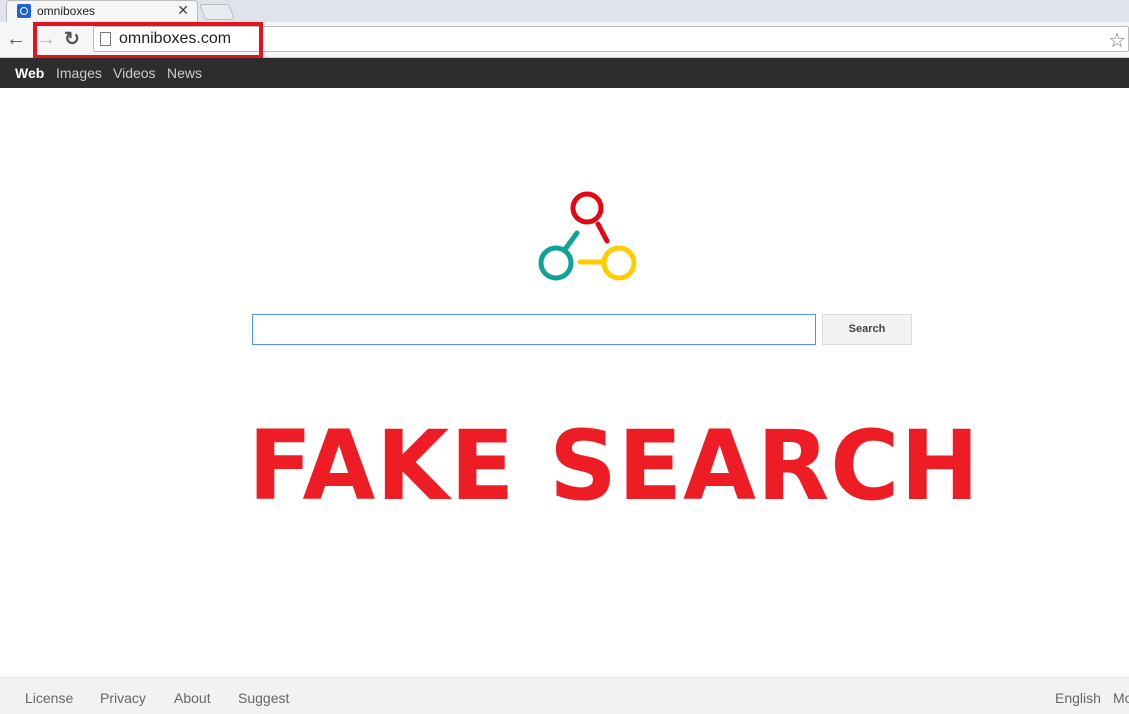 Image resolution: width=1129 pixels, height=714 pixels. Describe the element at coordinates (263, 698) in the screenshot. I see `footer-suggest: Suggest` at that location.